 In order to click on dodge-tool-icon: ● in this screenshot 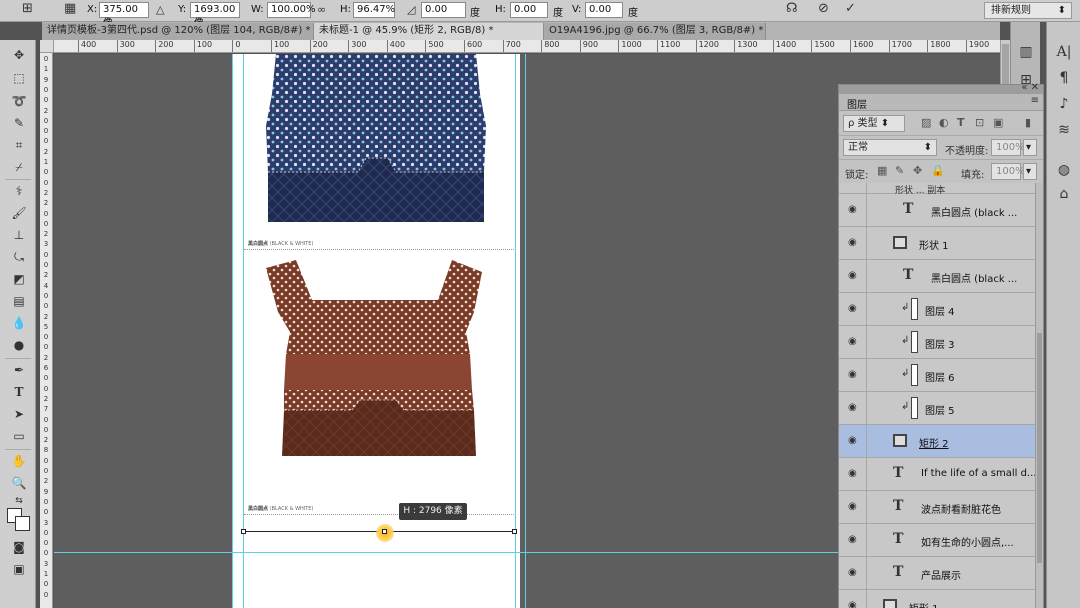, I will do `click(19, 345)`.